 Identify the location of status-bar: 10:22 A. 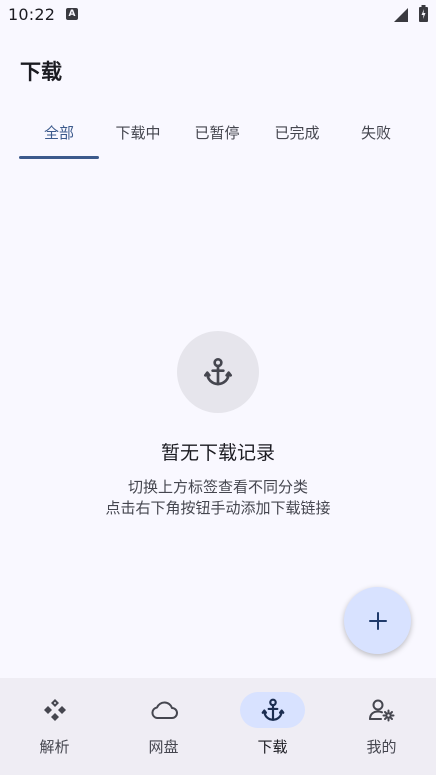
(218, 15).